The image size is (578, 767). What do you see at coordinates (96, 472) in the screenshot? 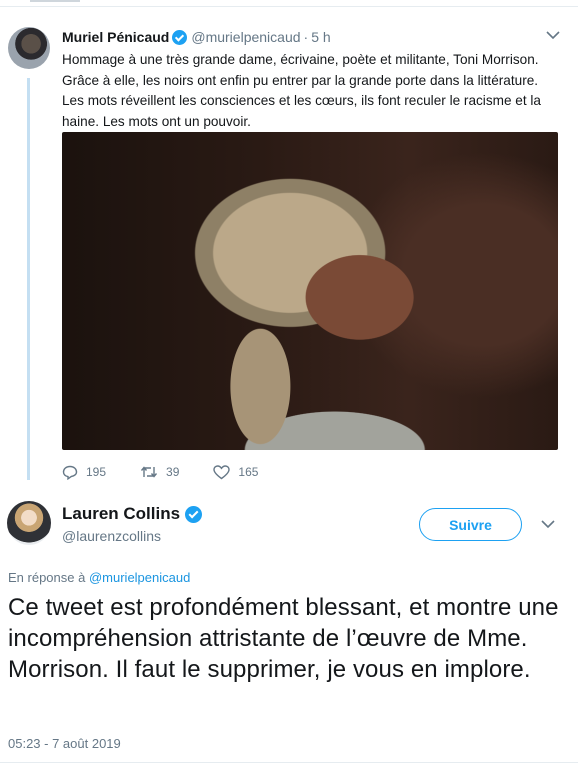
I see `reply-count: 195` at bounding box center [96, 472].